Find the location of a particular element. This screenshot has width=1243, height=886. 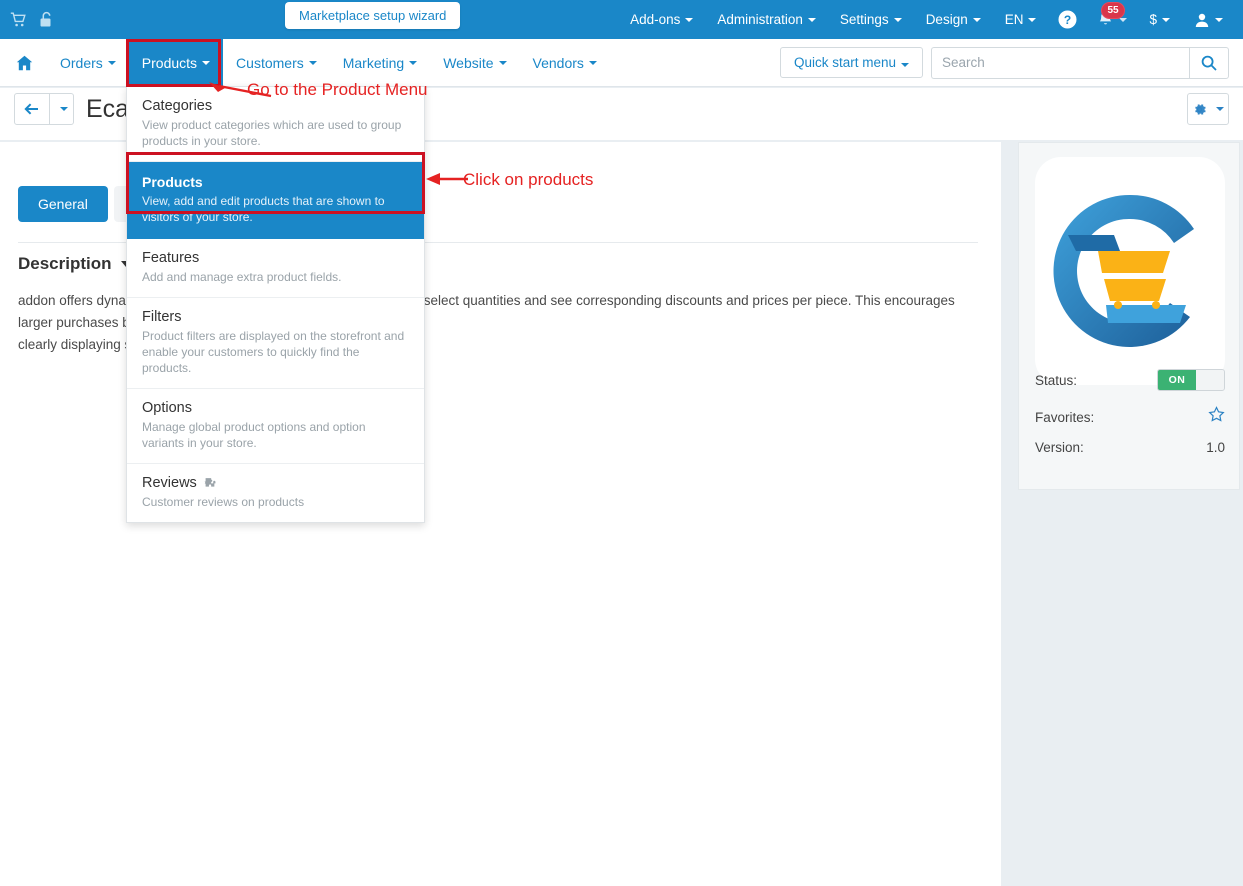

dropdown-item-features-desc: Add and manage extra product fields. is located at coordinates (242, 277).